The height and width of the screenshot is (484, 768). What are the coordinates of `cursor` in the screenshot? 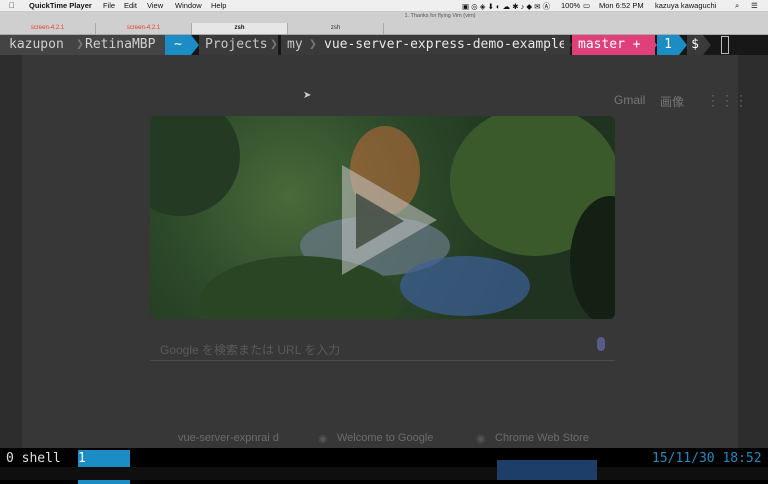 It's located at (725, 45).